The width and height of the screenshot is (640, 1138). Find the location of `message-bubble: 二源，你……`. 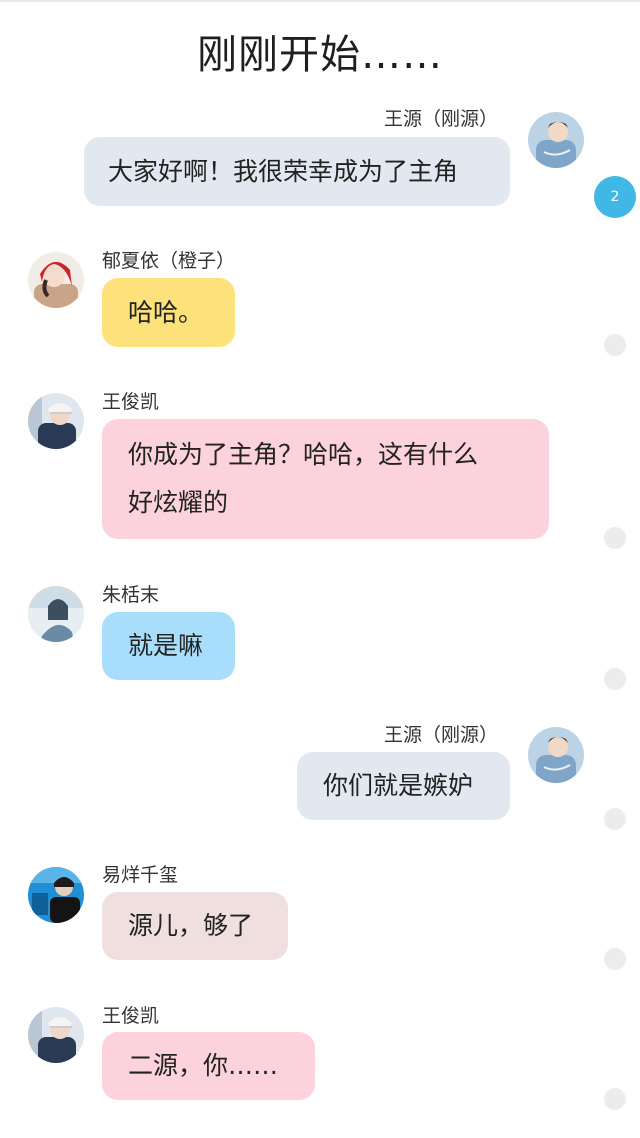

message-bubble: 二源，你…… is located at coordinates (208, 1066).